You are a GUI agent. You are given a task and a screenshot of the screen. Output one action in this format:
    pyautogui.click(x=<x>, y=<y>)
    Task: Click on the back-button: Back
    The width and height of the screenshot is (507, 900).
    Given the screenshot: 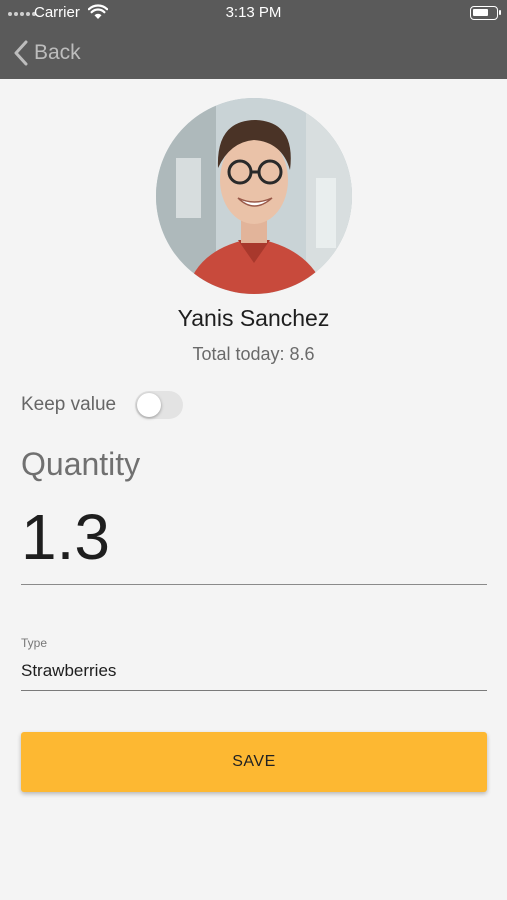 What is the action you would take?
    pyautogui.click(x=47, y=53)
    